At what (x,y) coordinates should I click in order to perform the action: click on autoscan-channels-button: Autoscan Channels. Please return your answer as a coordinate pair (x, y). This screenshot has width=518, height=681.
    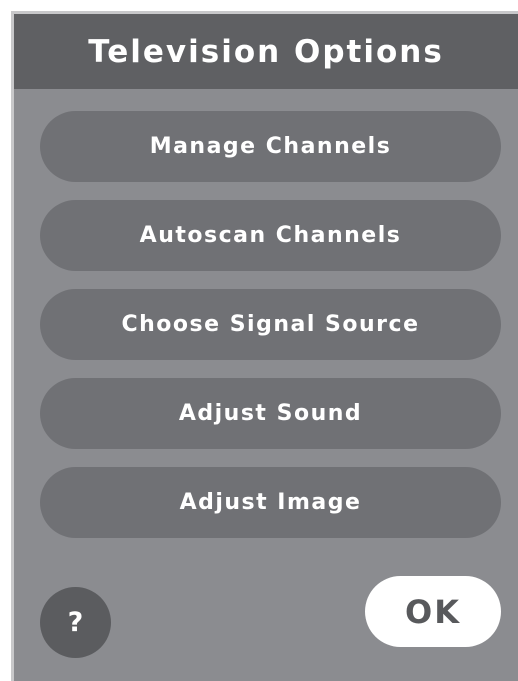
    Looking at the image, I should click on (270, 235).